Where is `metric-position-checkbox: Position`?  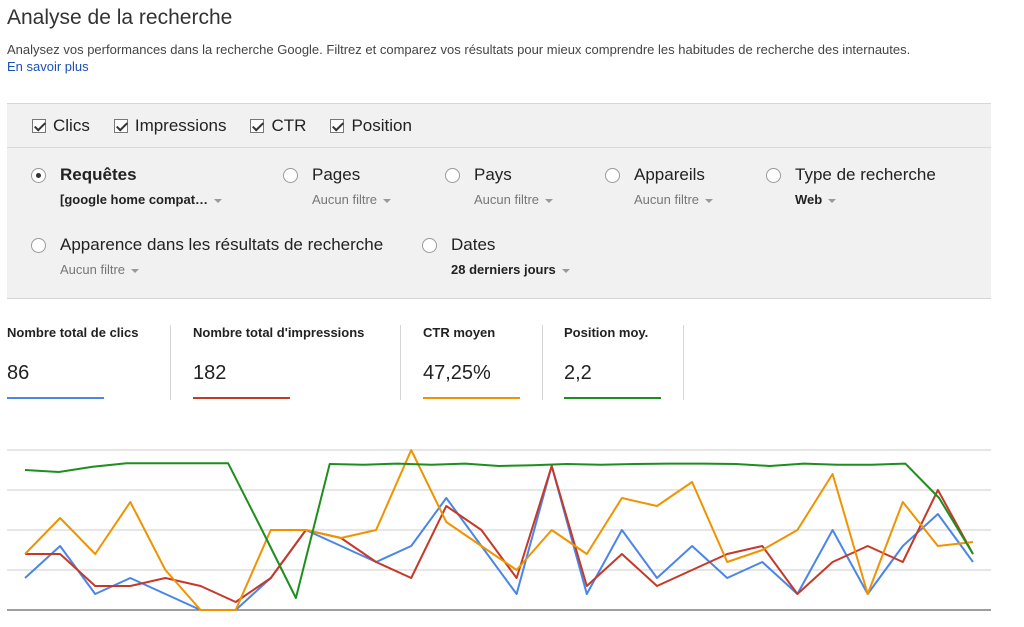
metric-position-checkbox: Position is located at coordinates (371, 125).